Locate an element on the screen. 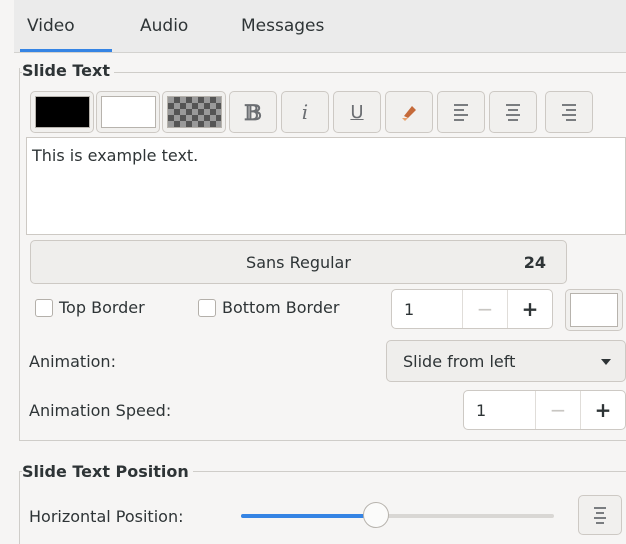 This screenshot has width=626, height=544. bold-button: 𝔹 is located at coordinates (253, 112).